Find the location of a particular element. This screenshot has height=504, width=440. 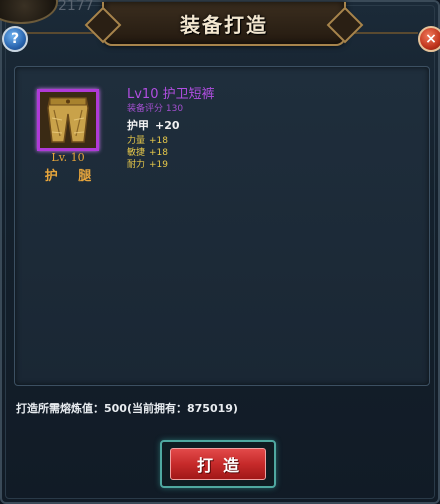

attribute-label: 敏捷 is located at coordinates (136, 153).